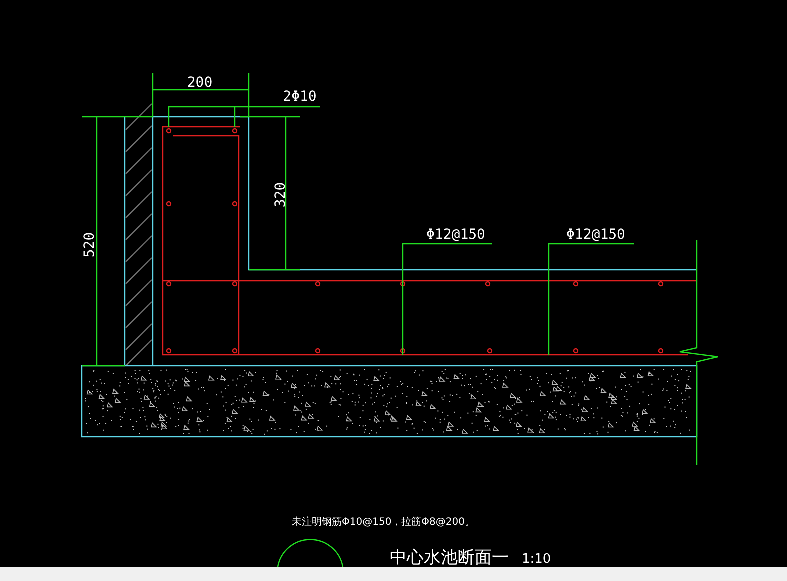 Image resolution: width=787 pixels, height=581 pixels. Describe the element at coordinates (300, 97) in the screenshot. I see `rebar-label: 2Φ10` at that location.